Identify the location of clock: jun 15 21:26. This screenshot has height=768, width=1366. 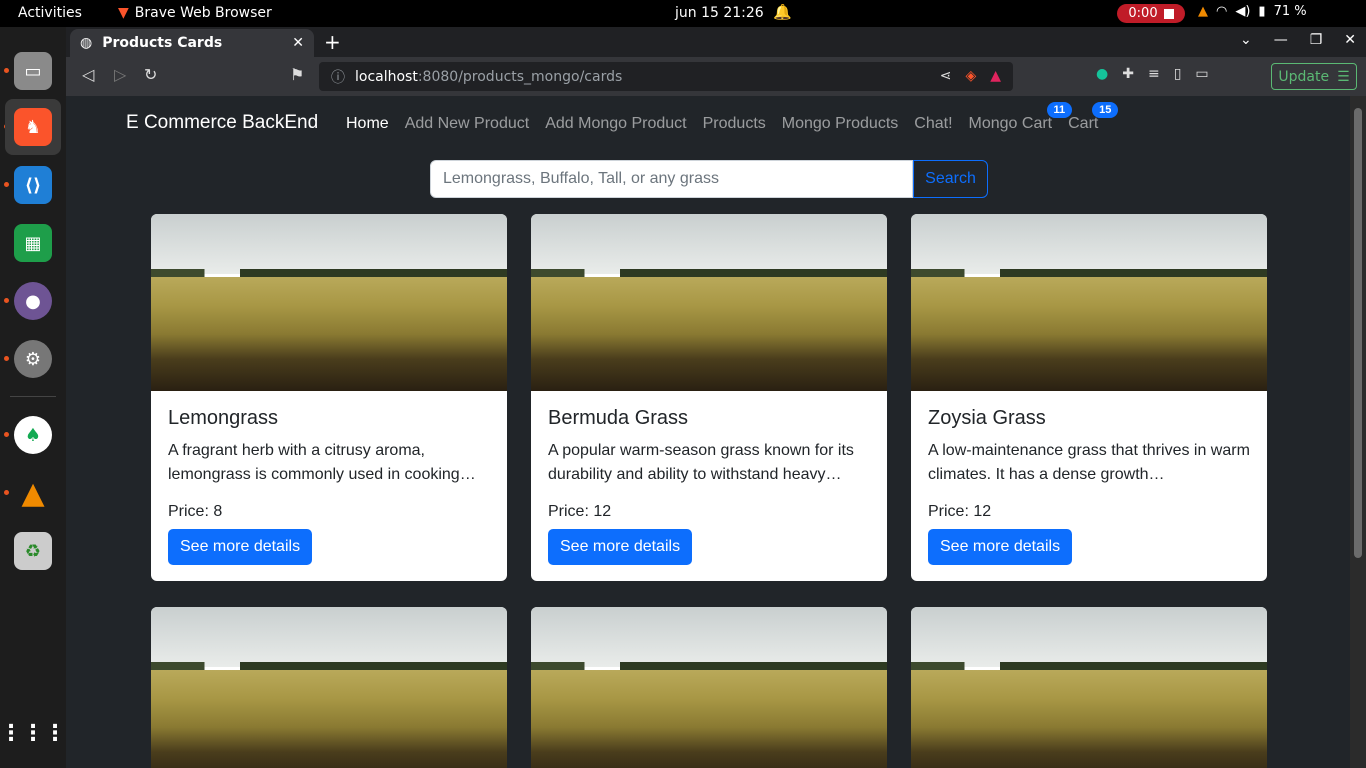
(719, 13).